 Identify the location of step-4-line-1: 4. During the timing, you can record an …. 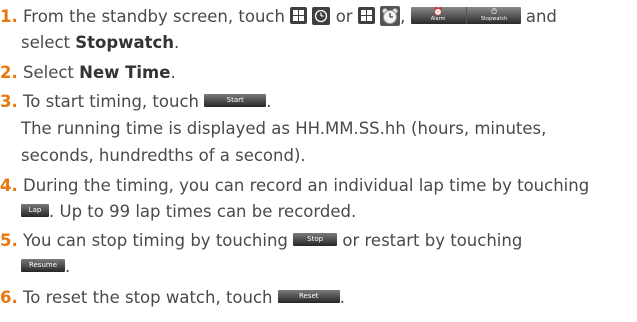
(295, 185).